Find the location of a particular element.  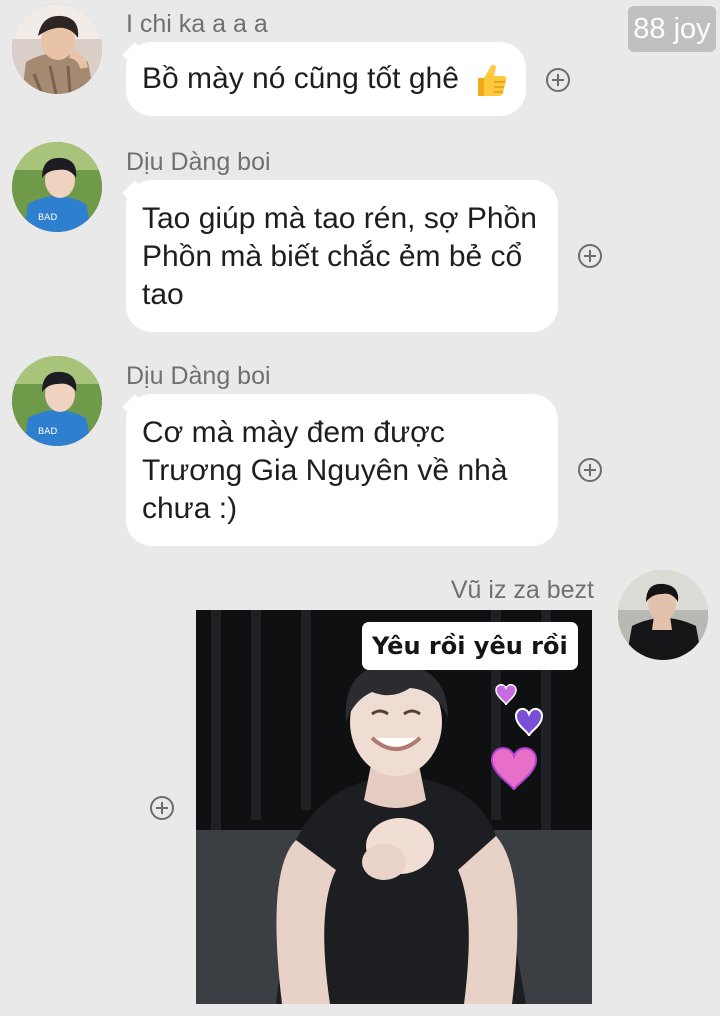

message-bubble: Bồ mày nó cũng tốt ghê is located at coordinates (326, 79).